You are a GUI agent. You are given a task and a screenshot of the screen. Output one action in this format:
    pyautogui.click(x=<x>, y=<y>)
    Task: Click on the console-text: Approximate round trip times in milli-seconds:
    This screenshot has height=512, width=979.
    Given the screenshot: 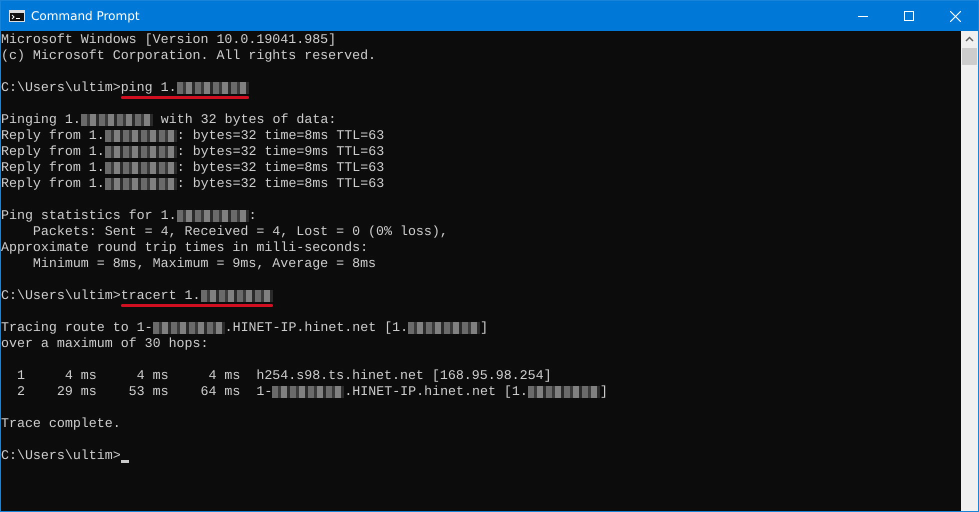 What is the action you would take?
    pyautogui.click(x=184, y=248)
    